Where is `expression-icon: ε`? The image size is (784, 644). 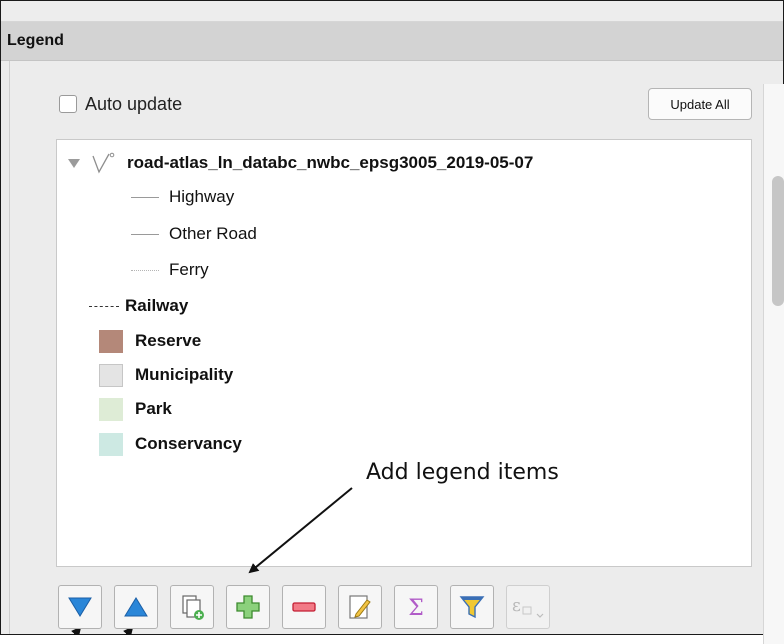
expression-icon: ε is located at coordinates (528, 607).